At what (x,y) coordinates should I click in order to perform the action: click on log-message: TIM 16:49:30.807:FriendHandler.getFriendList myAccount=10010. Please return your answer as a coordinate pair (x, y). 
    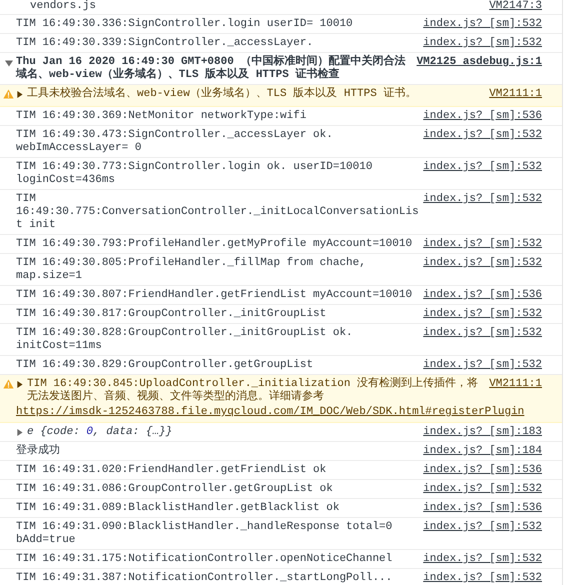
    Looking at the image, I should click on (215, 295).